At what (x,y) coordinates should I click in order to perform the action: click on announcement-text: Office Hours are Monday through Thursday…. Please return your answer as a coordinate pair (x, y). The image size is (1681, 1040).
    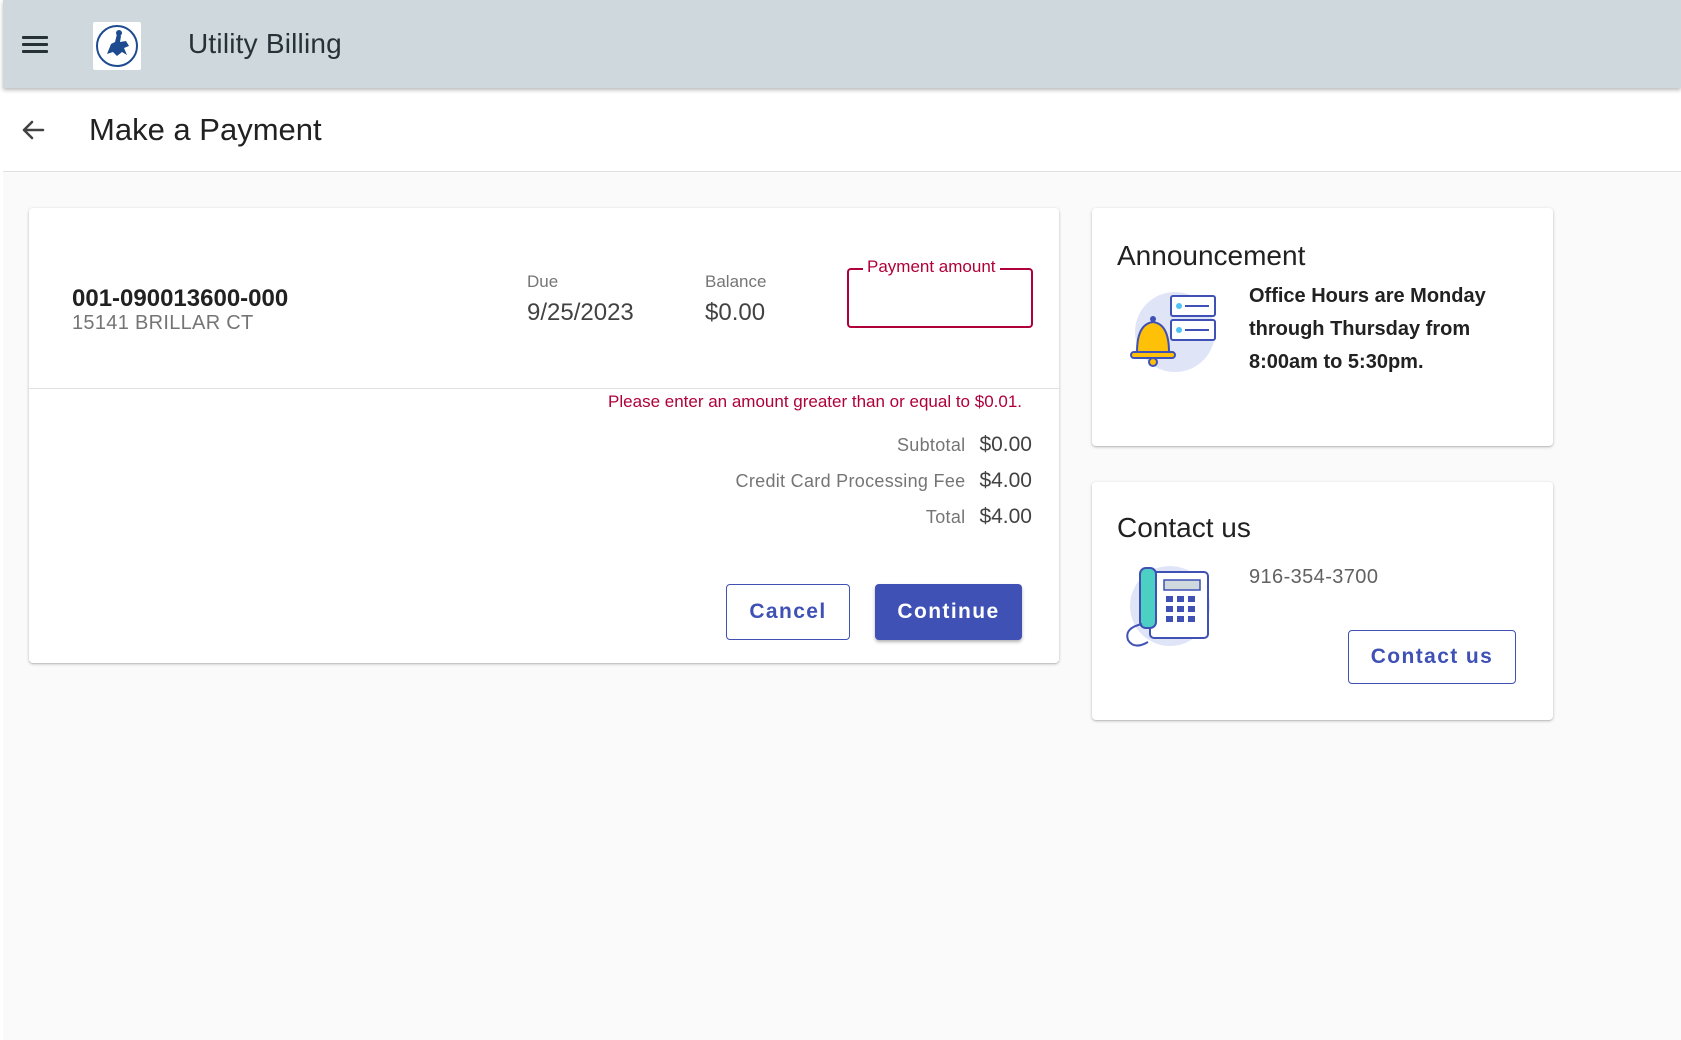
    Looking at the image, I should click on (1367, 329).